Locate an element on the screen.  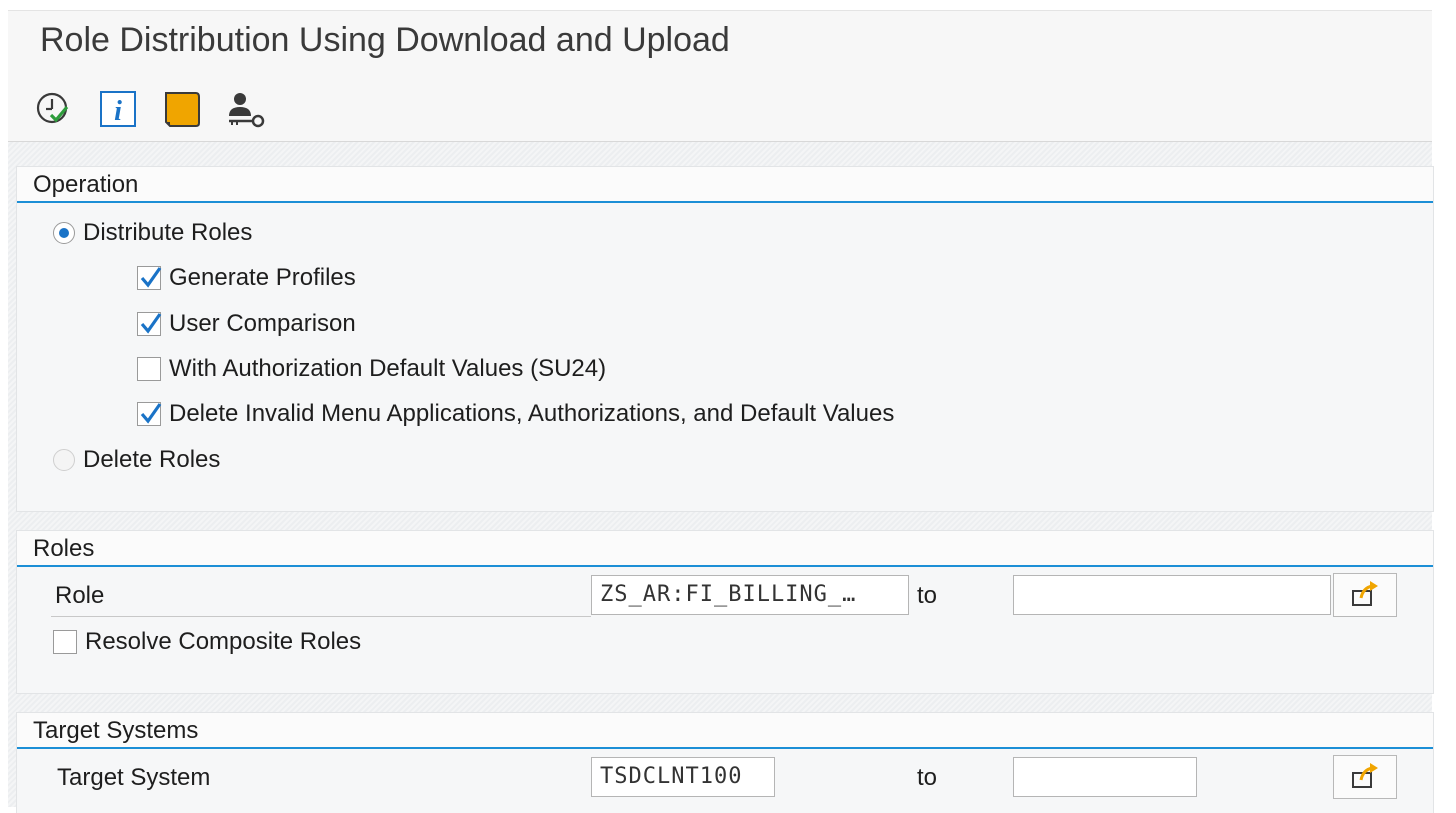
delete-invalid-checkbox is located at coordinates (149, 414).